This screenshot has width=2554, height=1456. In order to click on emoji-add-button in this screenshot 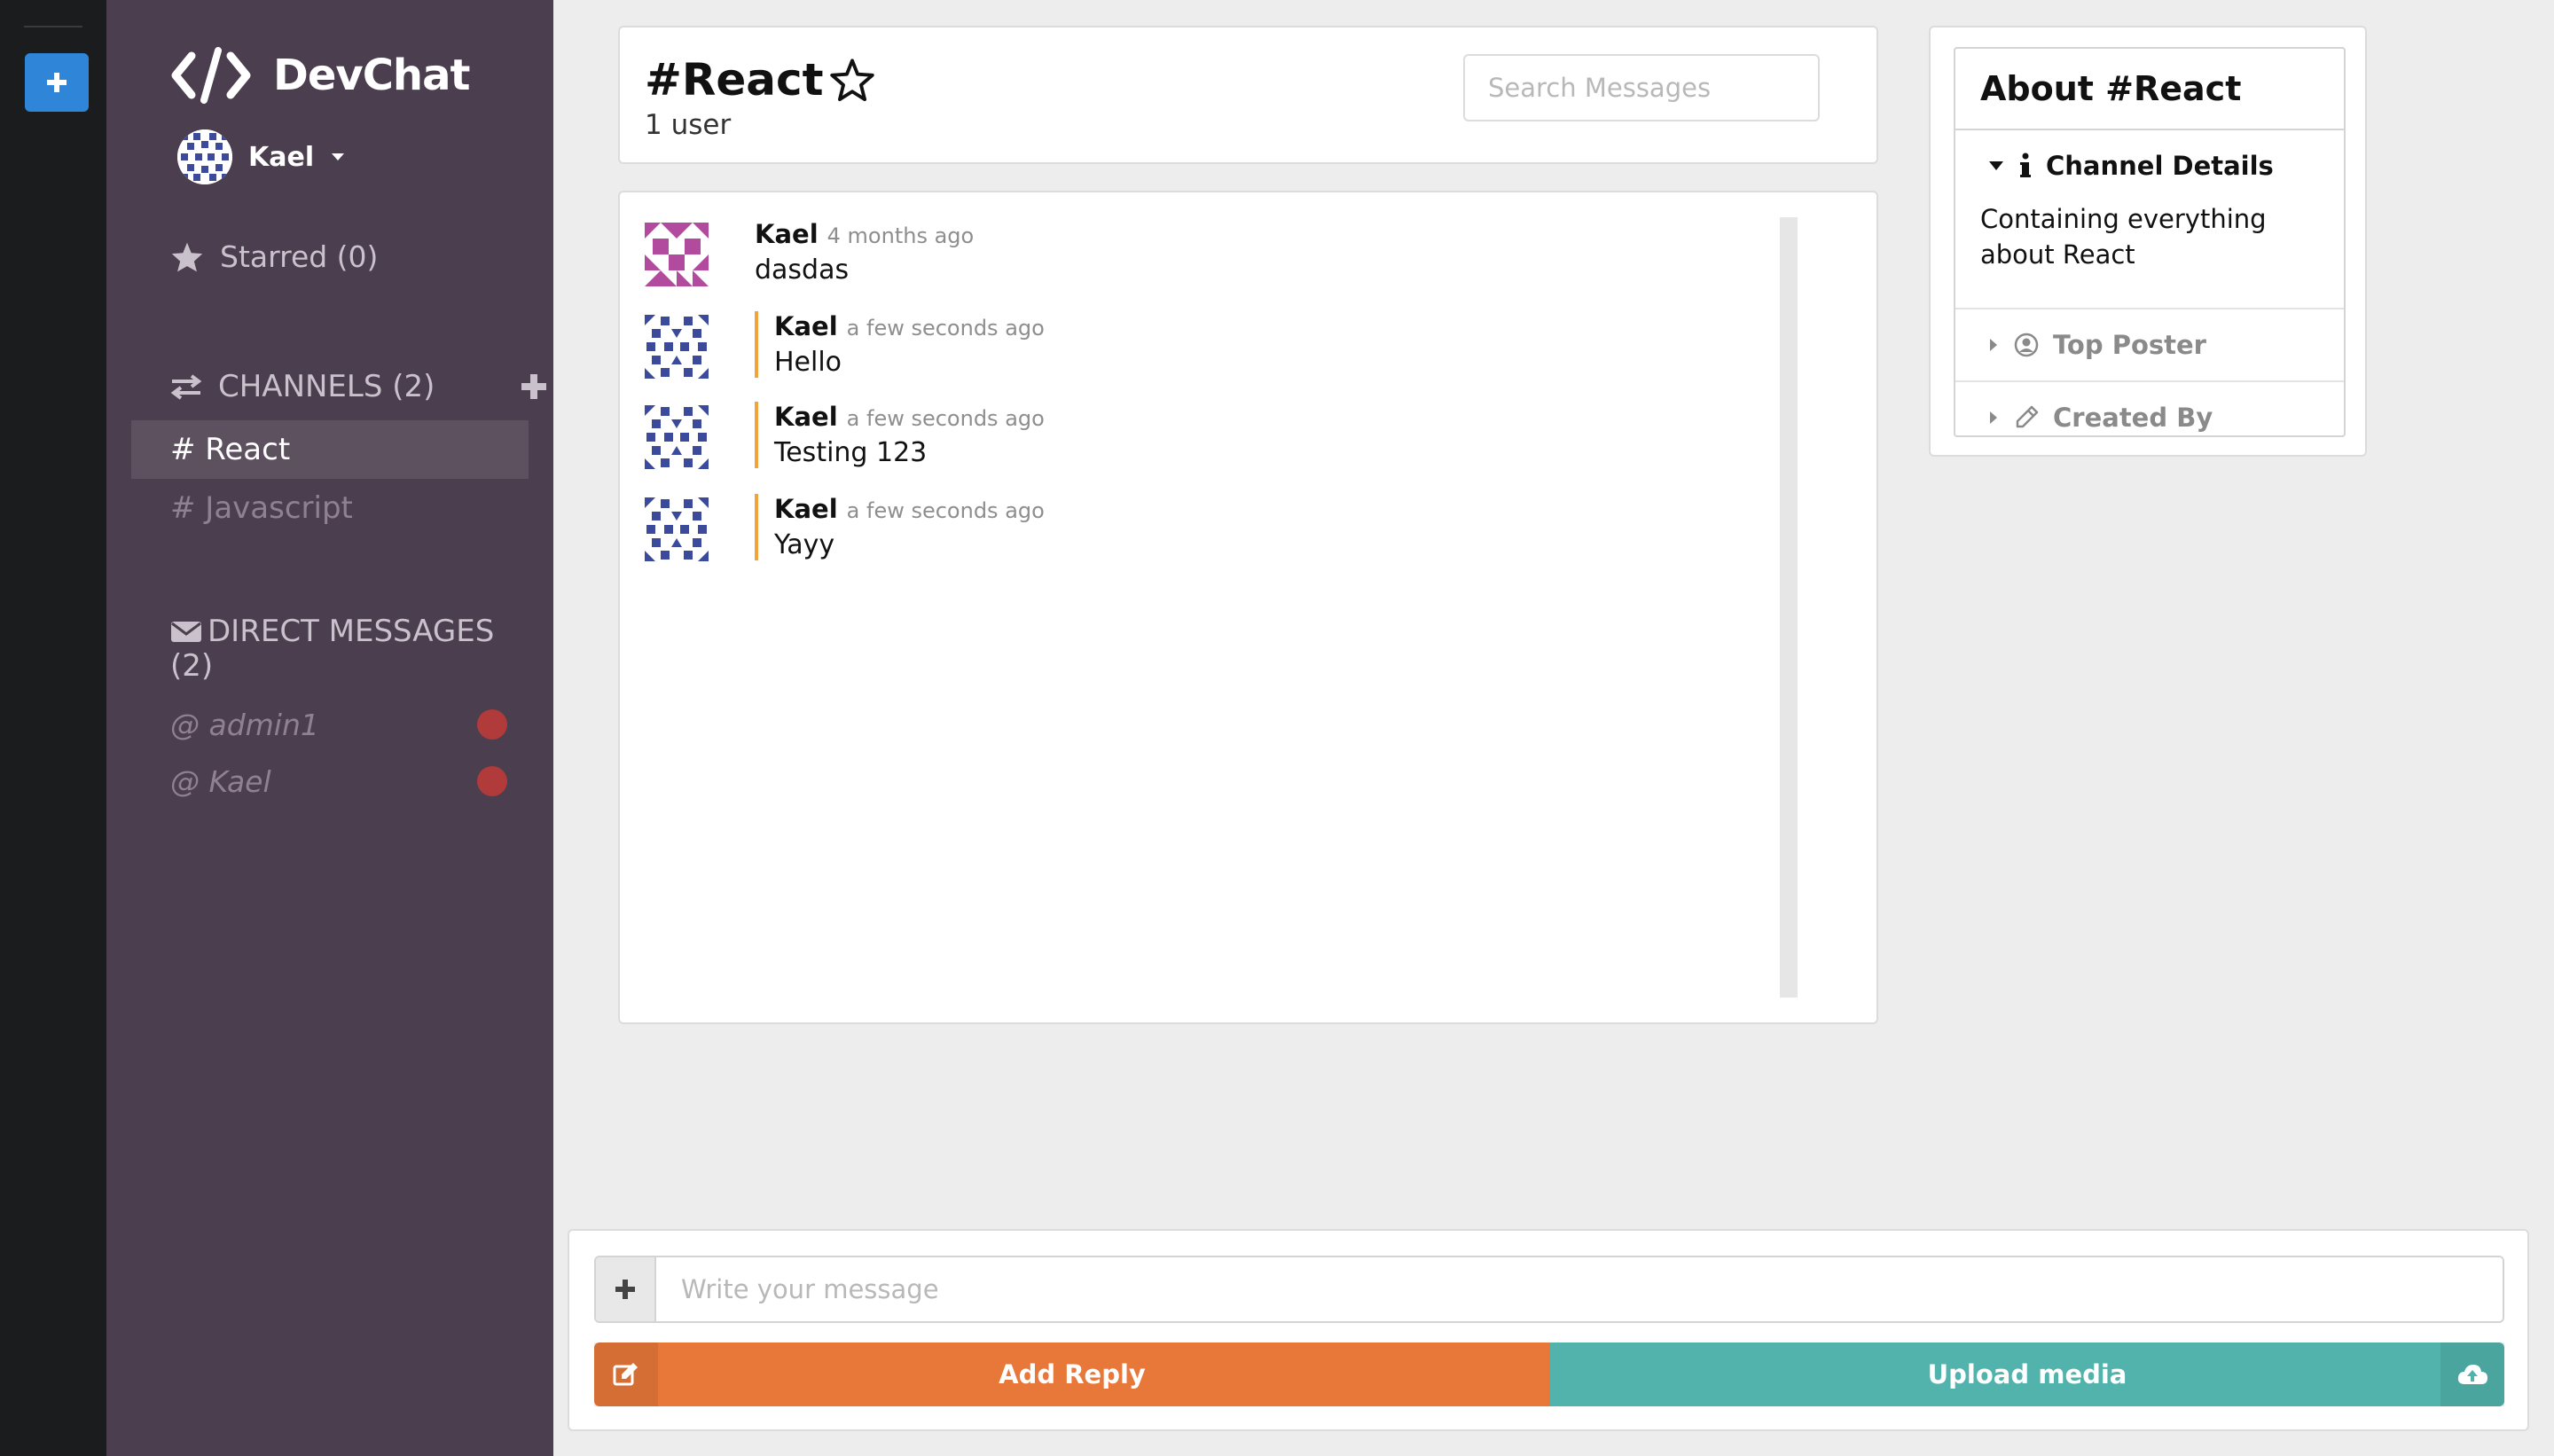, I will do `click(626, 1289)`.